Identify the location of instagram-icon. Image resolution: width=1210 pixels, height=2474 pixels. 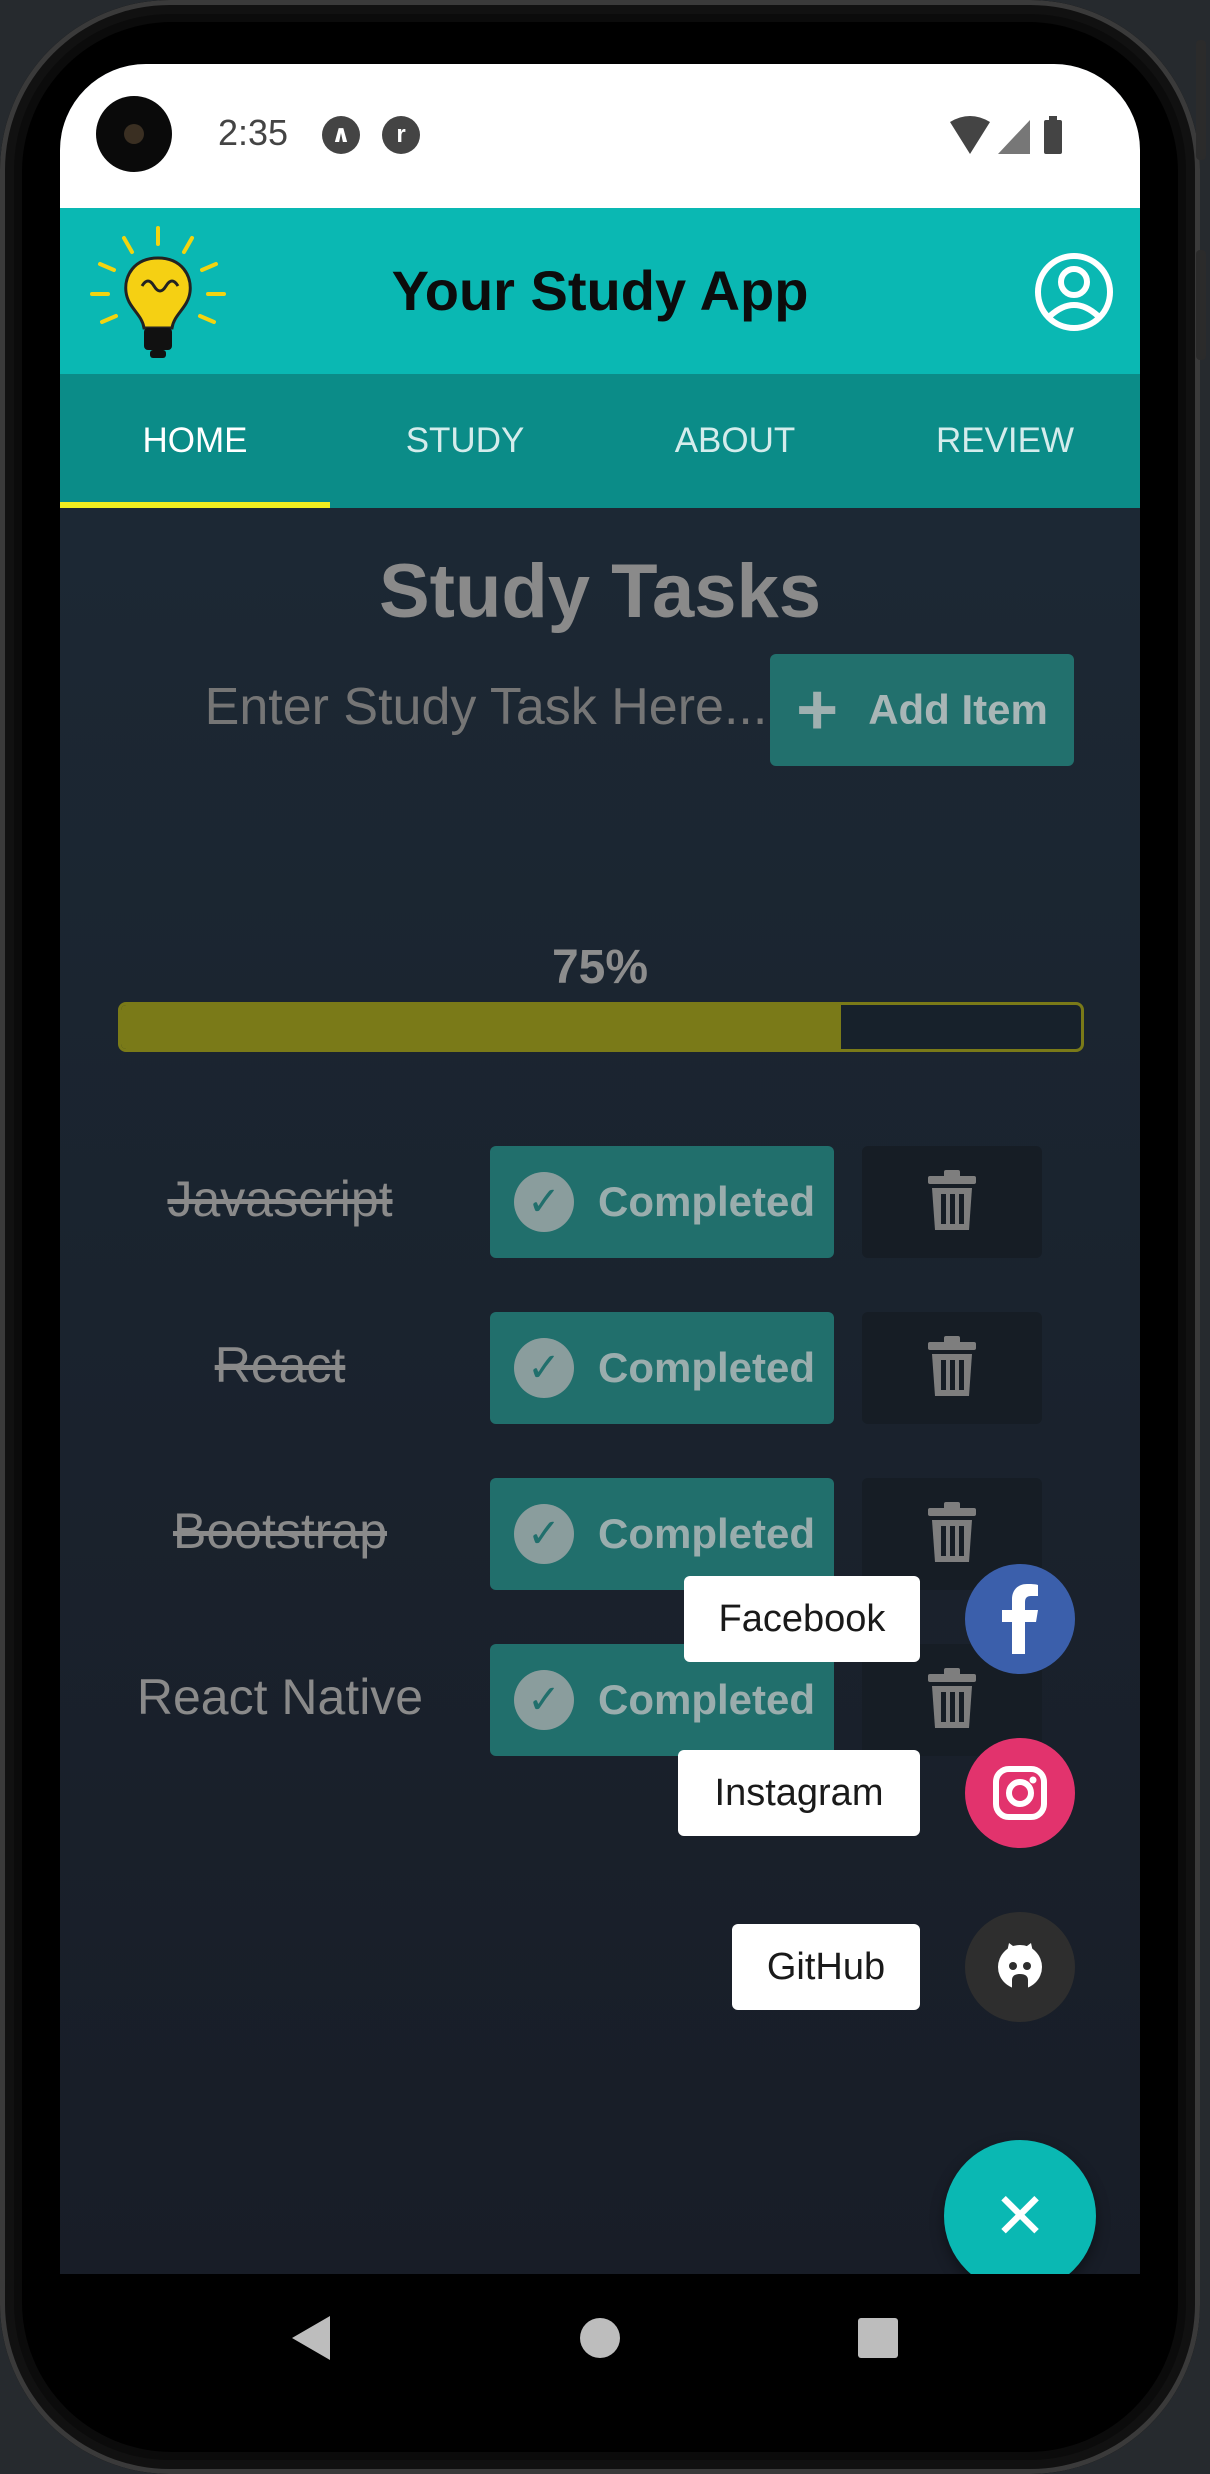
(1020, 1793).